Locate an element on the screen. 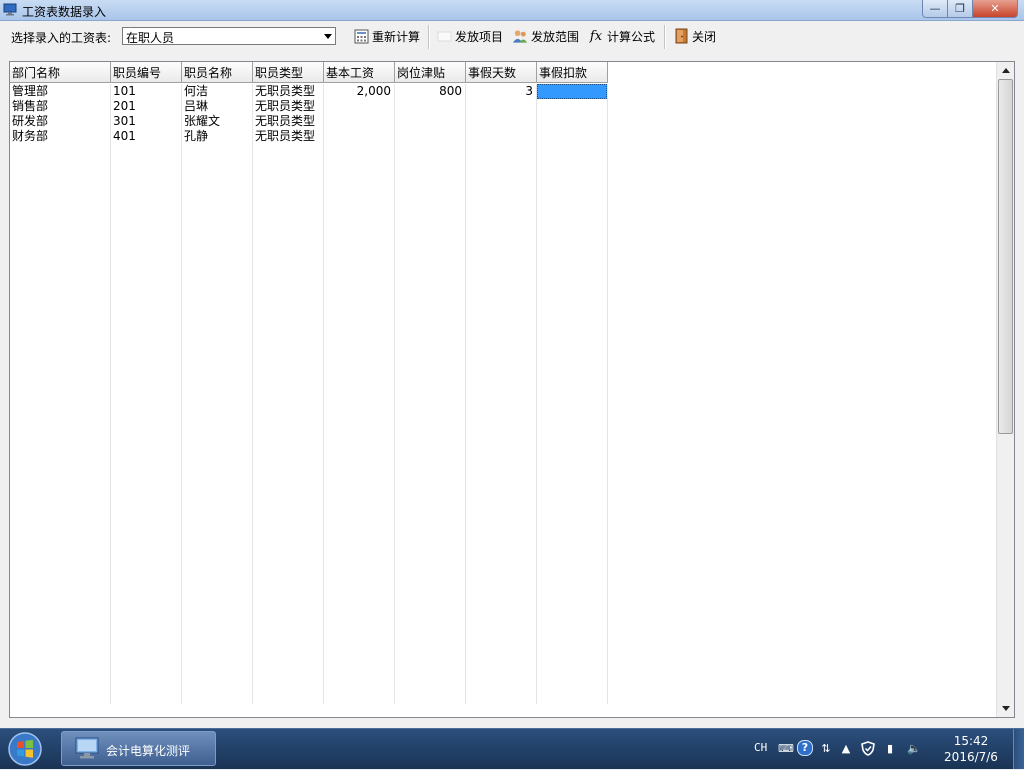 The width and height of the screenshot is (1024, 770). scroll-up-button is located at coordinates (1005, 70).